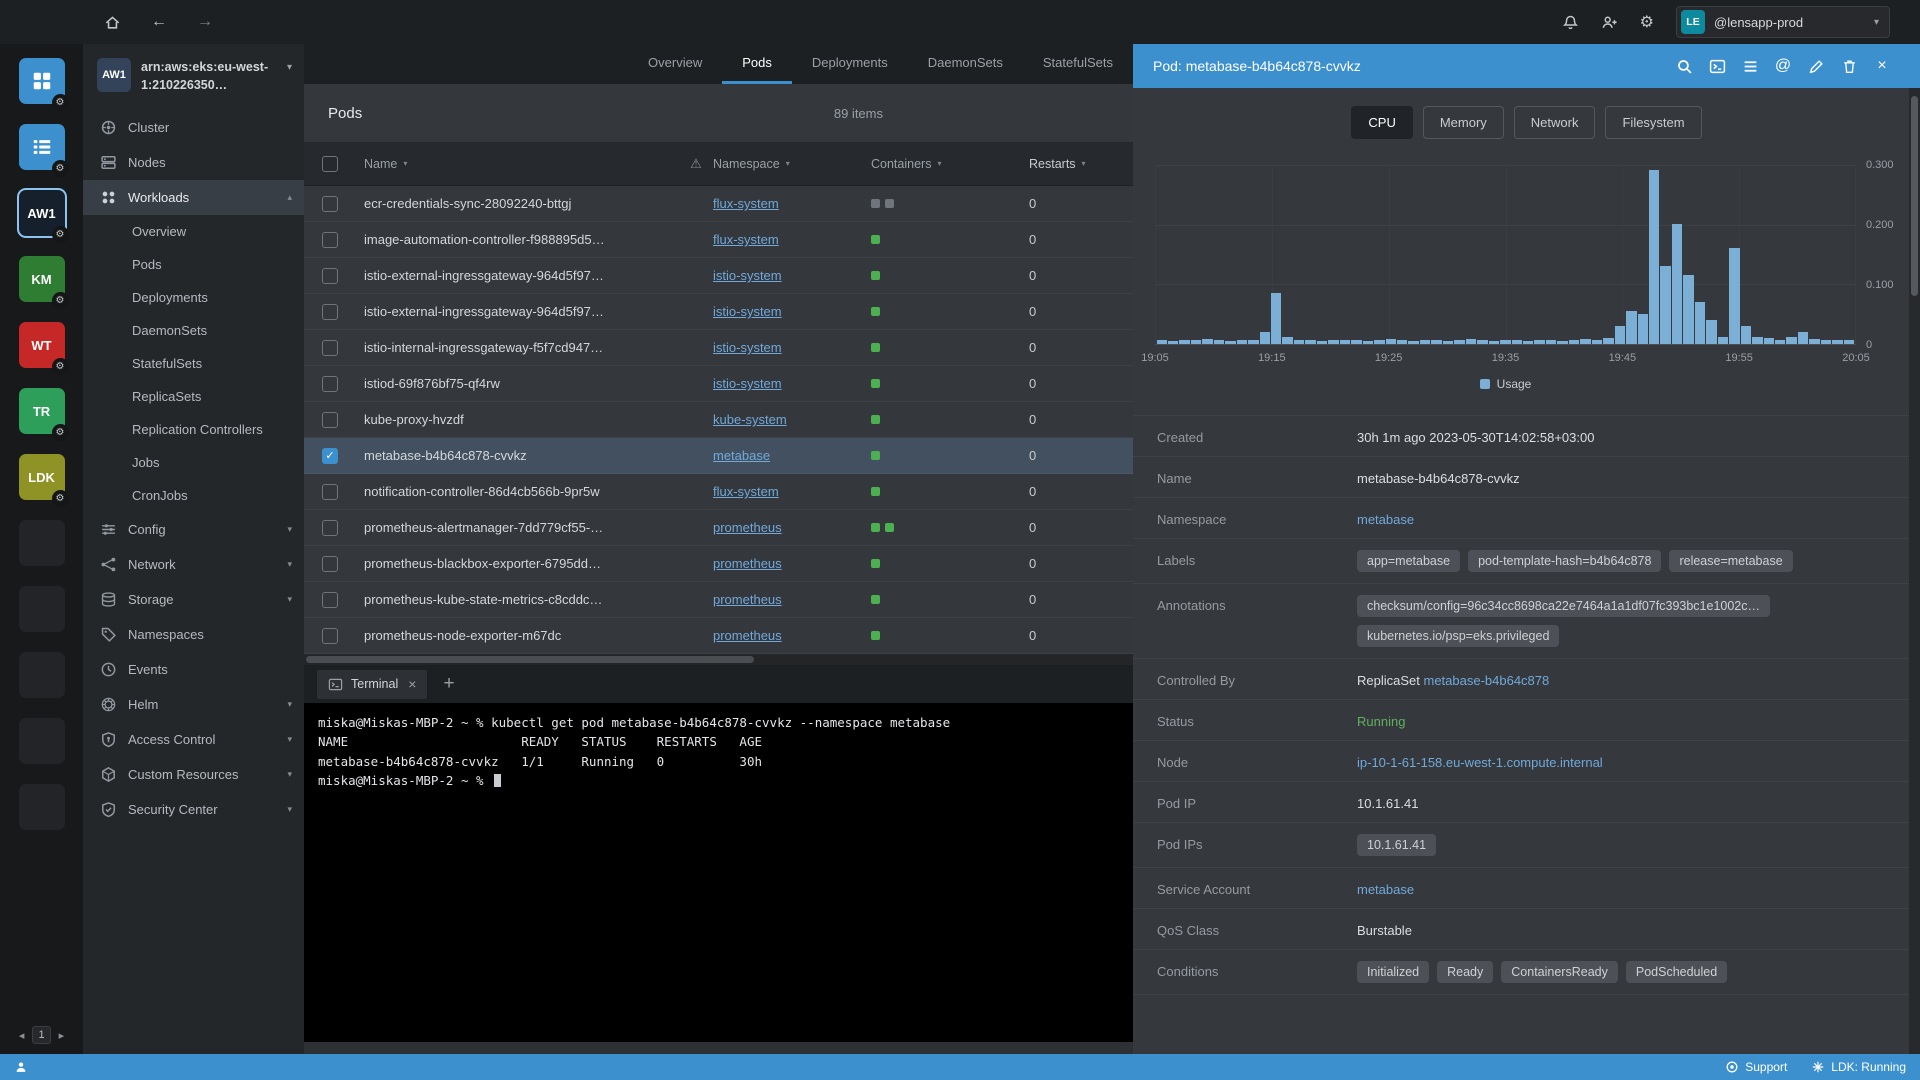  Describe the element at coordinates (412, 684) in the screenshot. I see `close-tab-icon: ×` at that location.